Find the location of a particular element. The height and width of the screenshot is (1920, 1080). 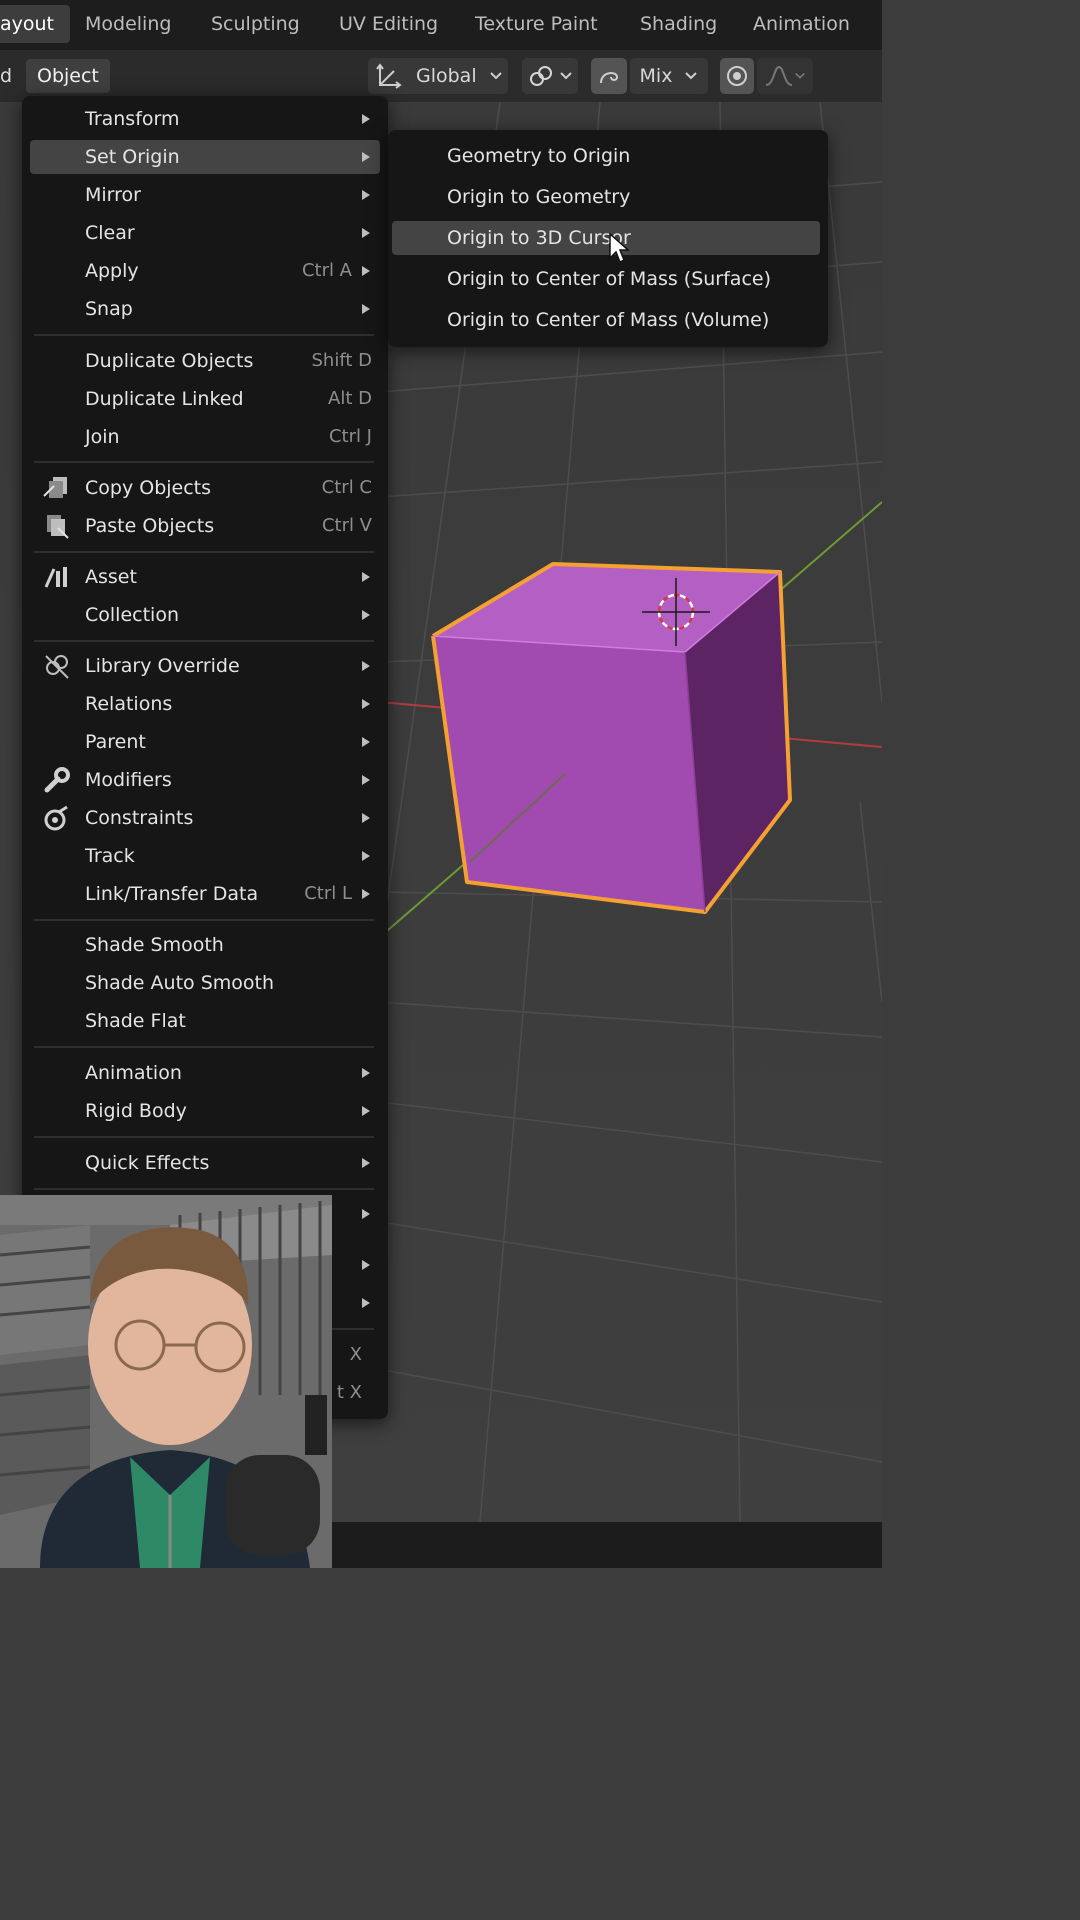

submenu-item-origin-to-center-of-mass-surface: Origin to Center of Mass (Surface) is located at coordinates (606, 279).